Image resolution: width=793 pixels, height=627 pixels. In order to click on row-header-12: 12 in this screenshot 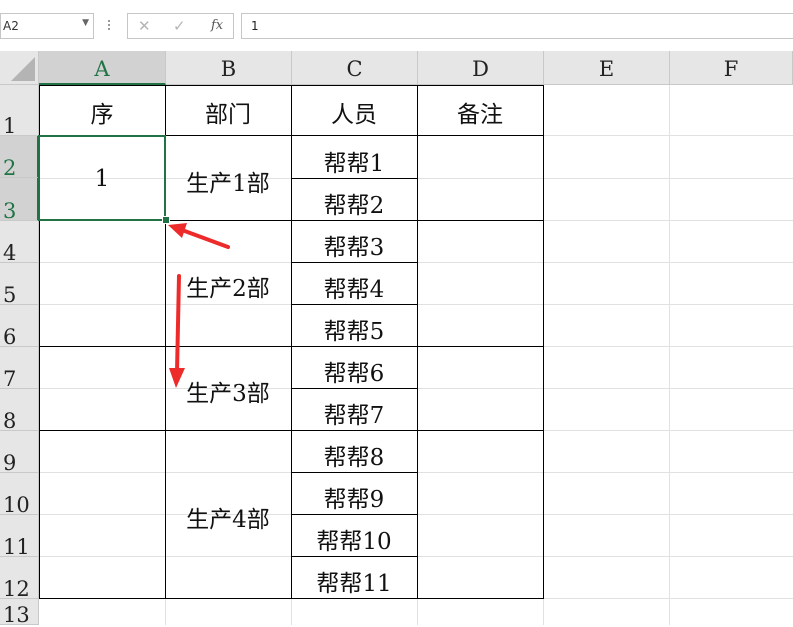, I will do `click(19, 579)`.